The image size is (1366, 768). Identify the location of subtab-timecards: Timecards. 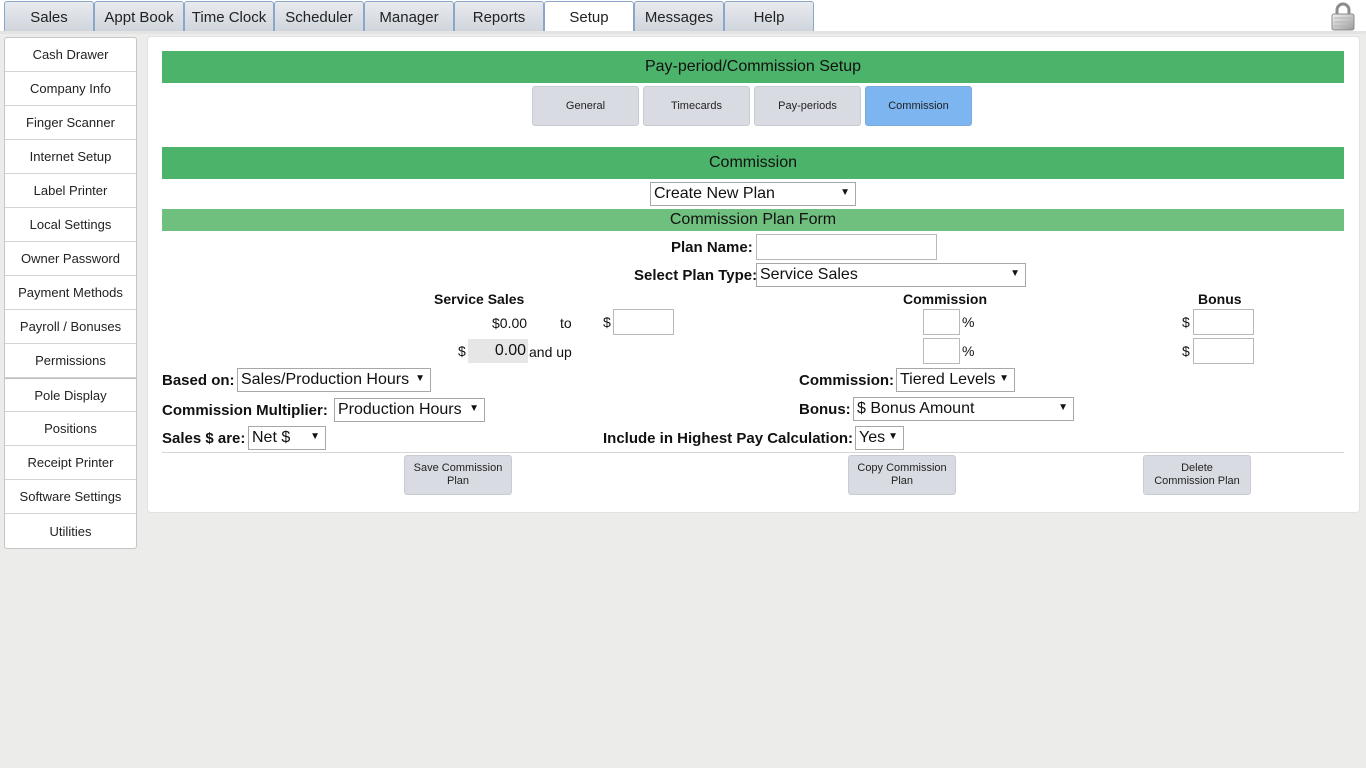
(696, 106).